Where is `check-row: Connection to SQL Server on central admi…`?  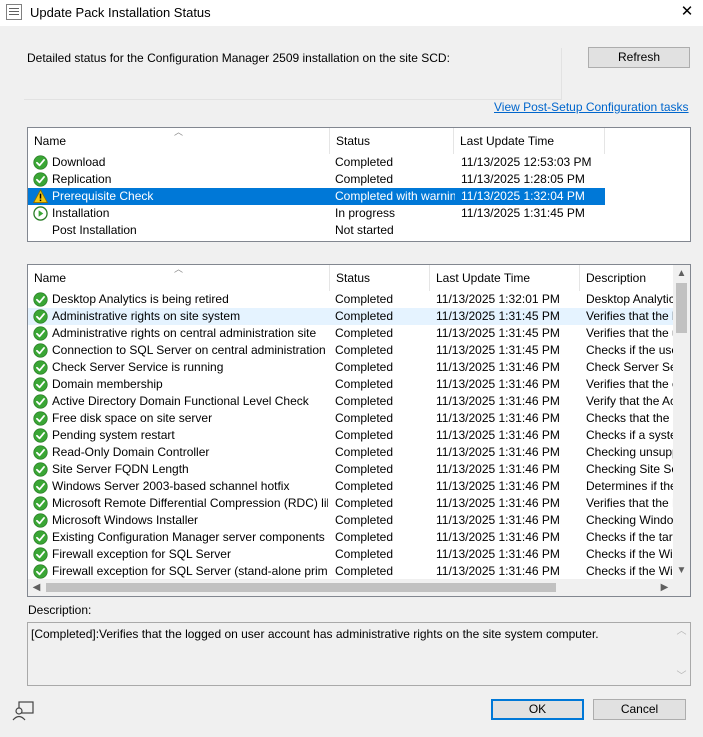 check-row: Connection to SQL Server on central admi… is located at coordinates (351, 350).